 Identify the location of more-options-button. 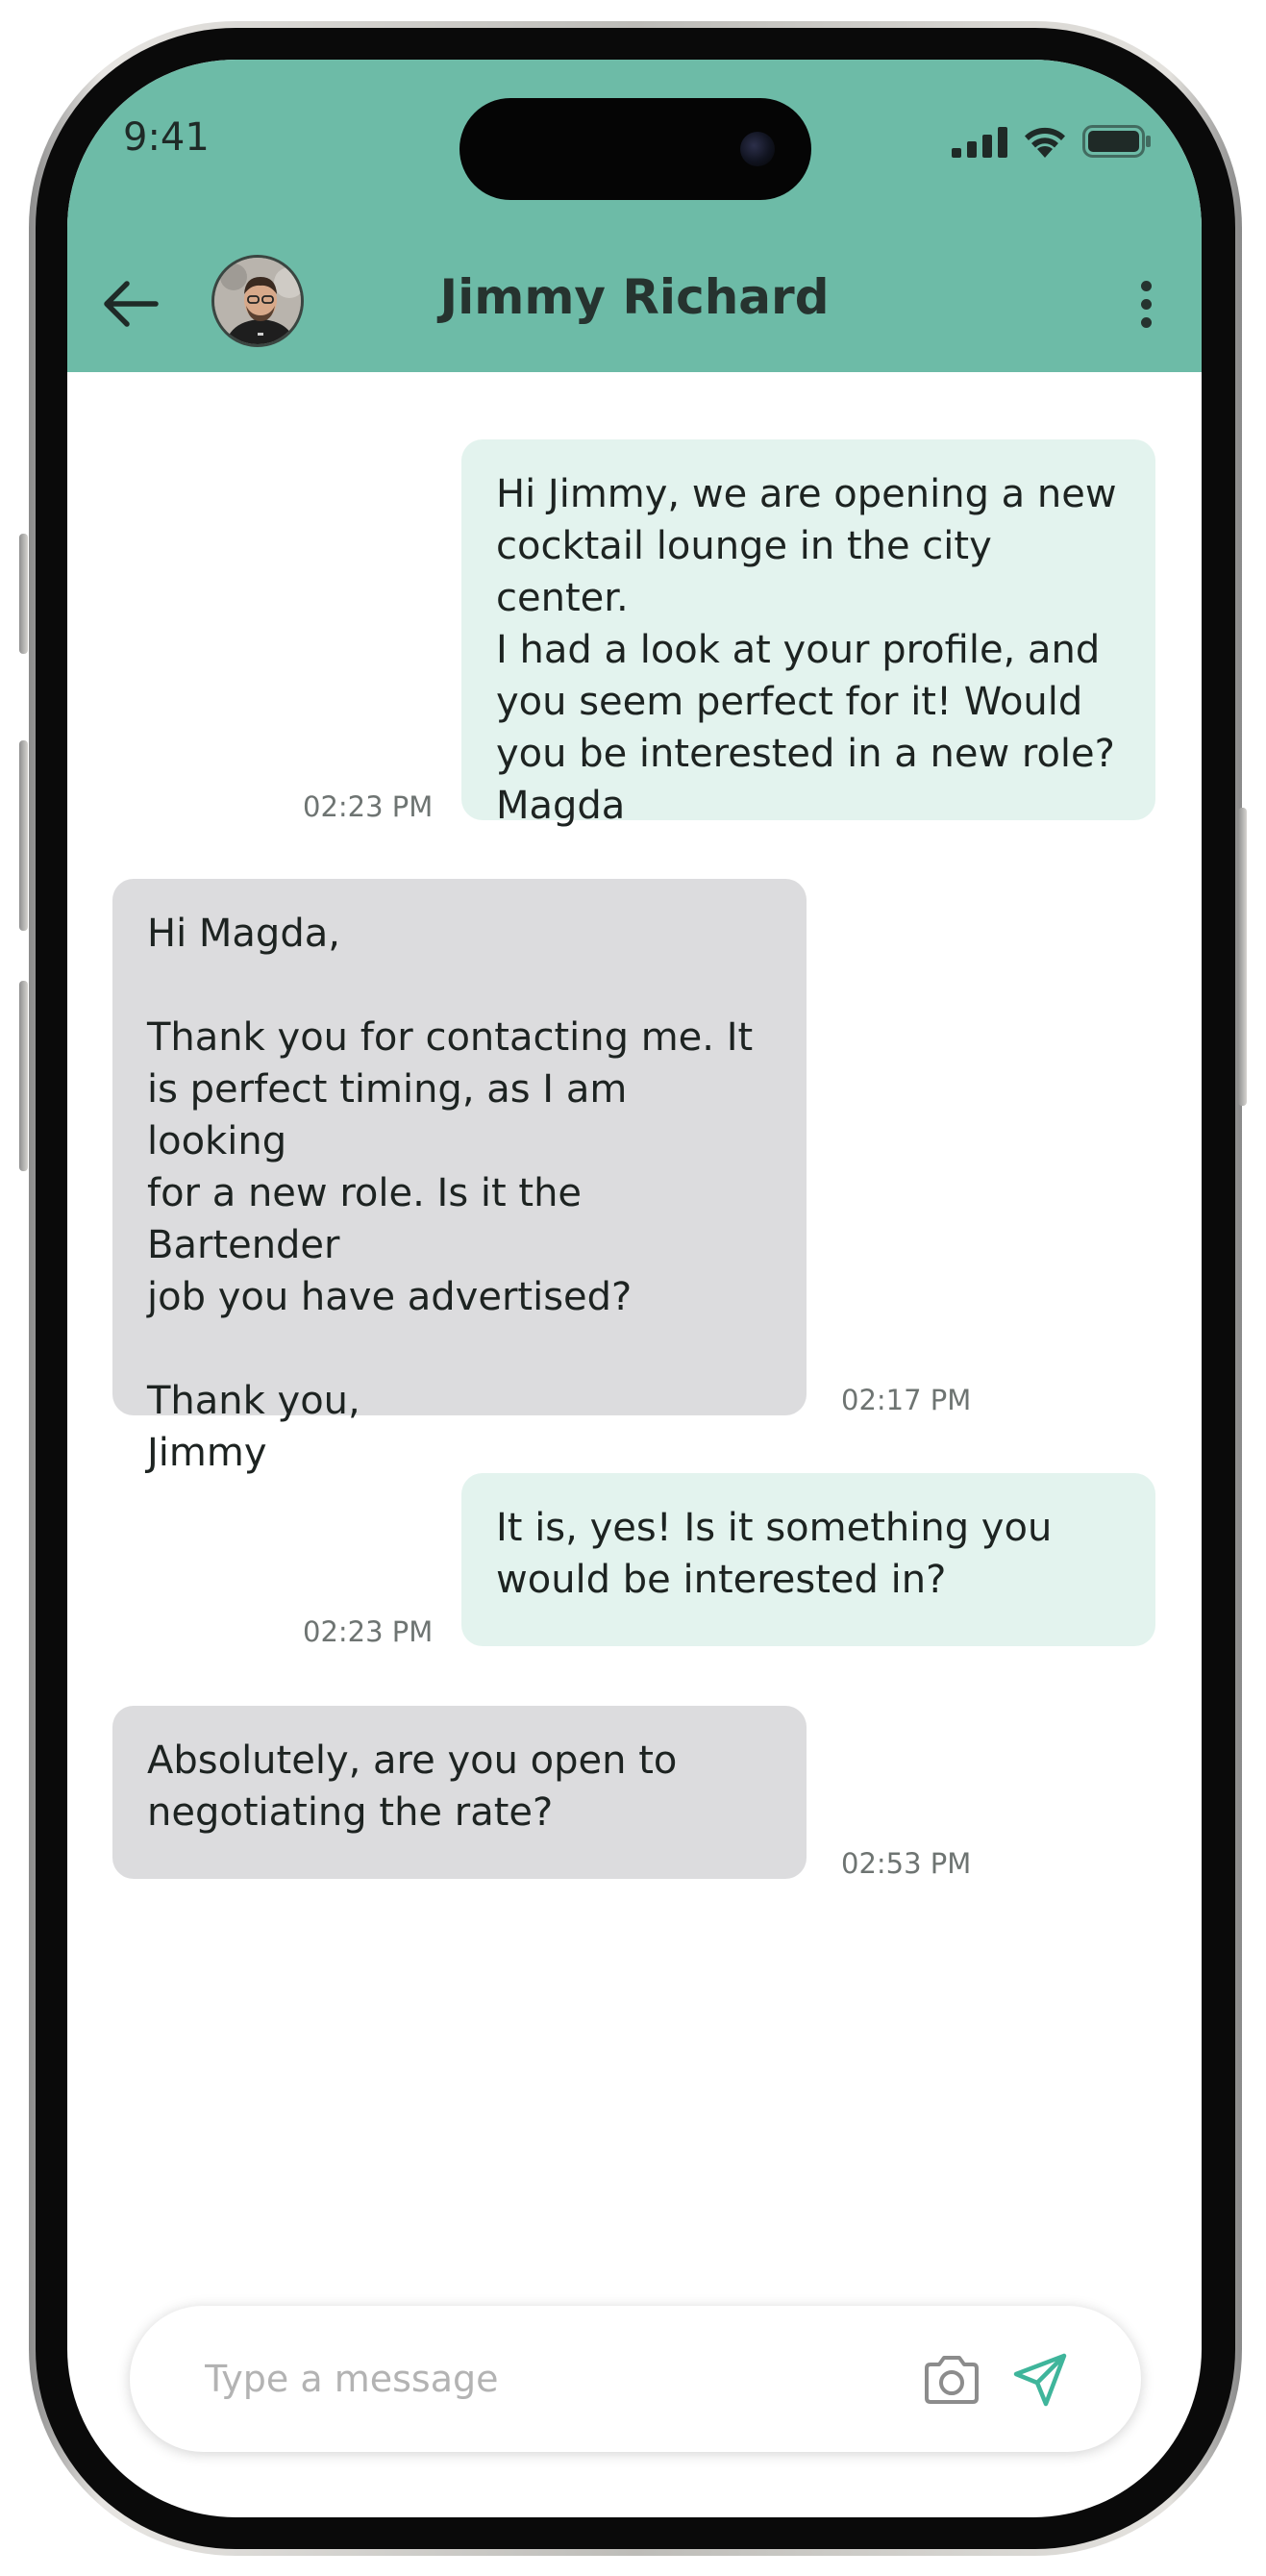
(1146, 303).